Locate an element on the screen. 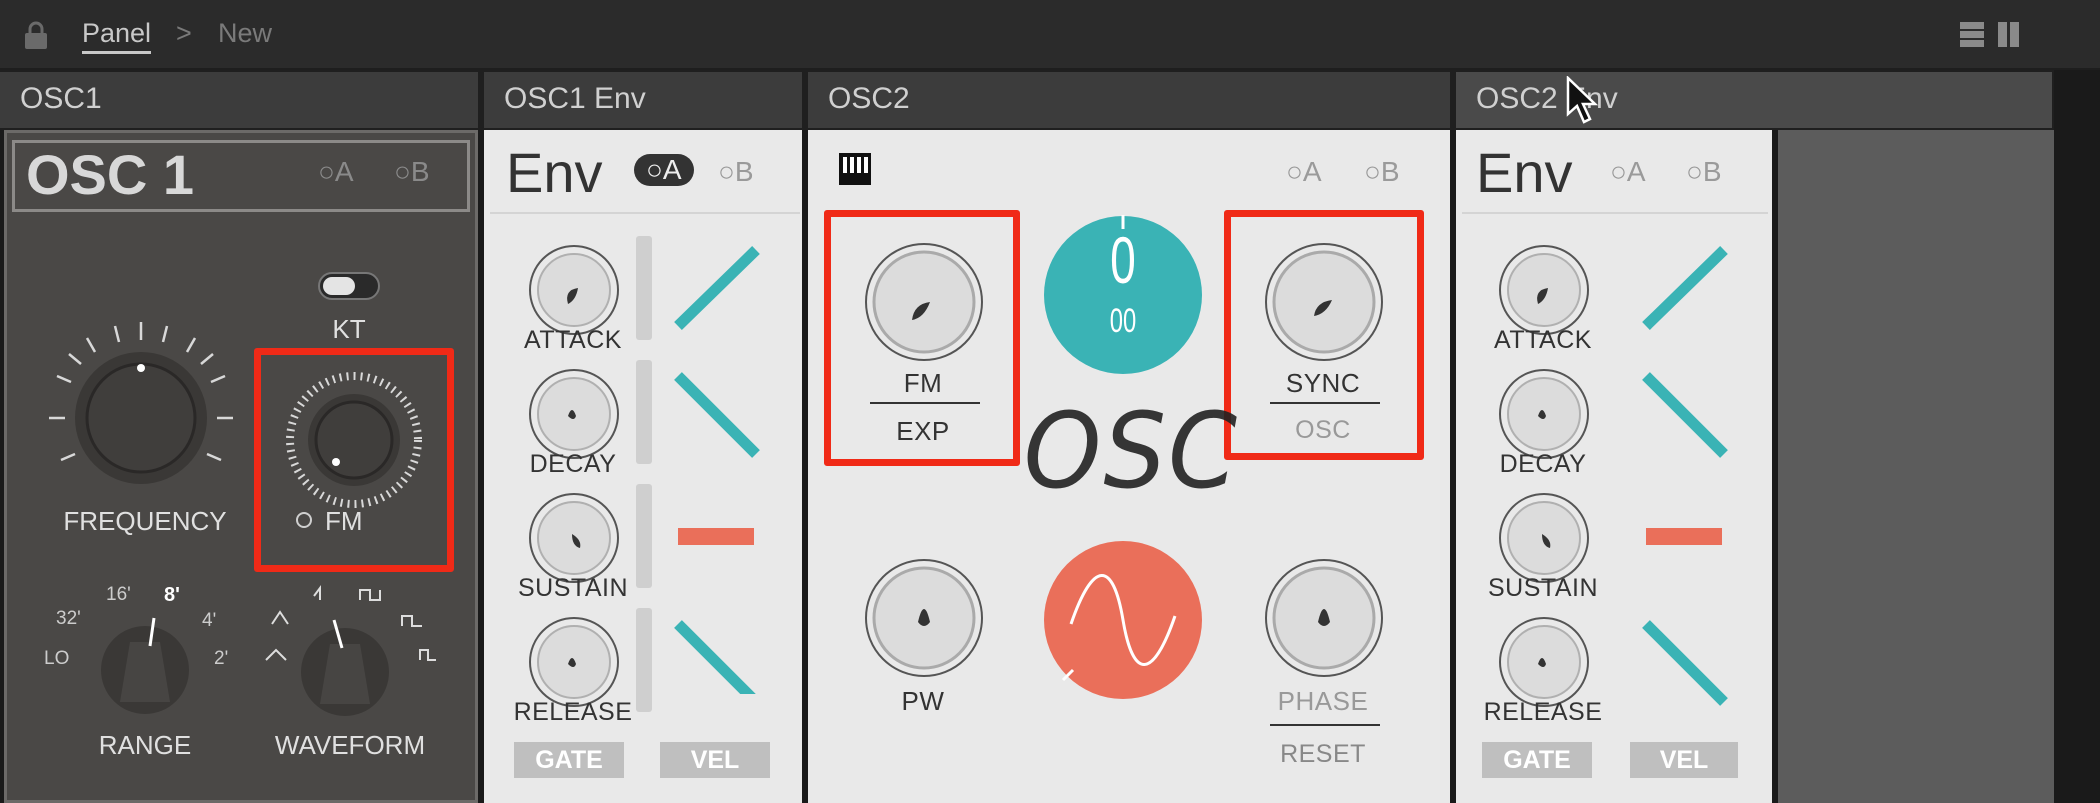 This screenshot has width=2100, height=803. osc1-option-b: ○B is located at coordinates (412, 172).